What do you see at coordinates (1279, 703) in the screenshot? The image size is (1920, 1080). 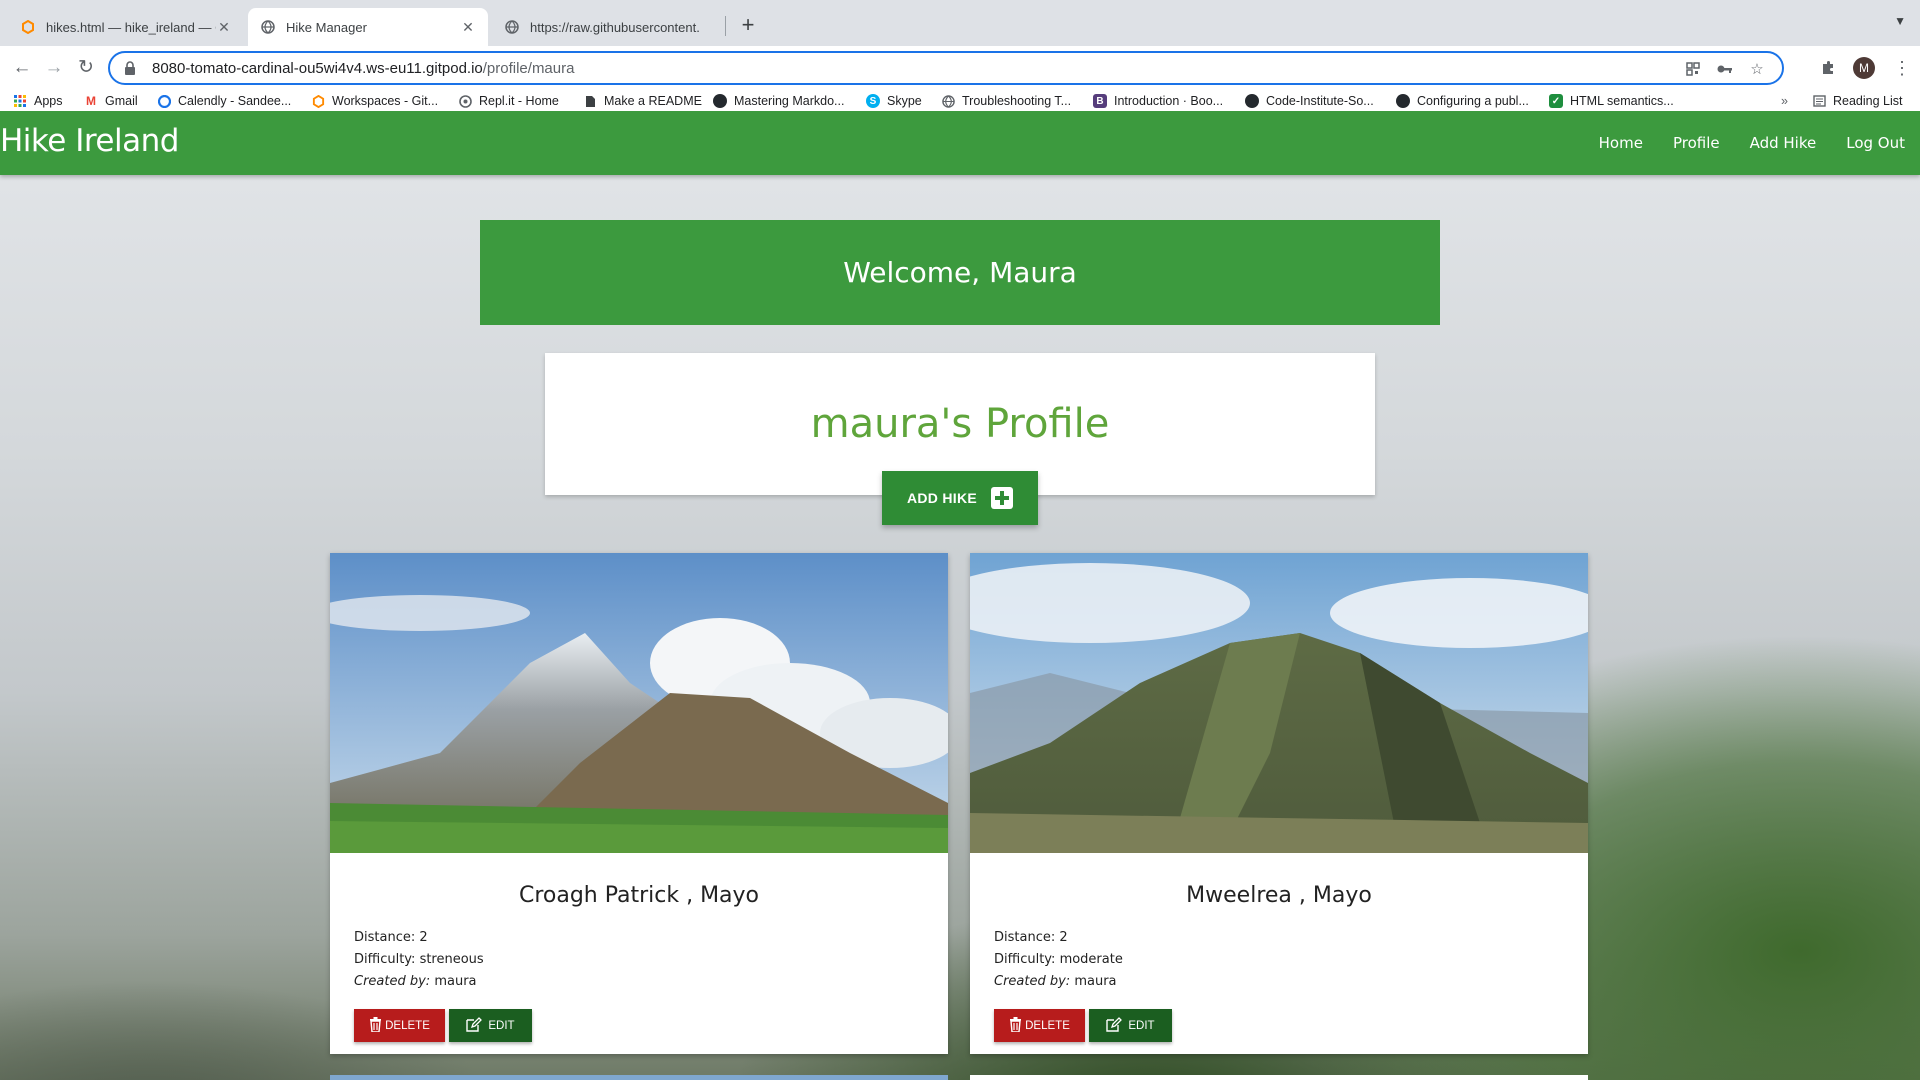 I see `hike-image-mweelrea` at bounding box center [1279, 703].